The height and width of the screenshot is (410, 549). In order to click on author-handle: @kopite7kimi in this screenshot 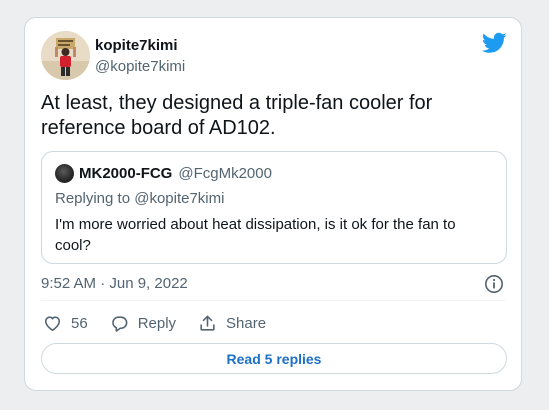, I will do `click(140, 67)`.